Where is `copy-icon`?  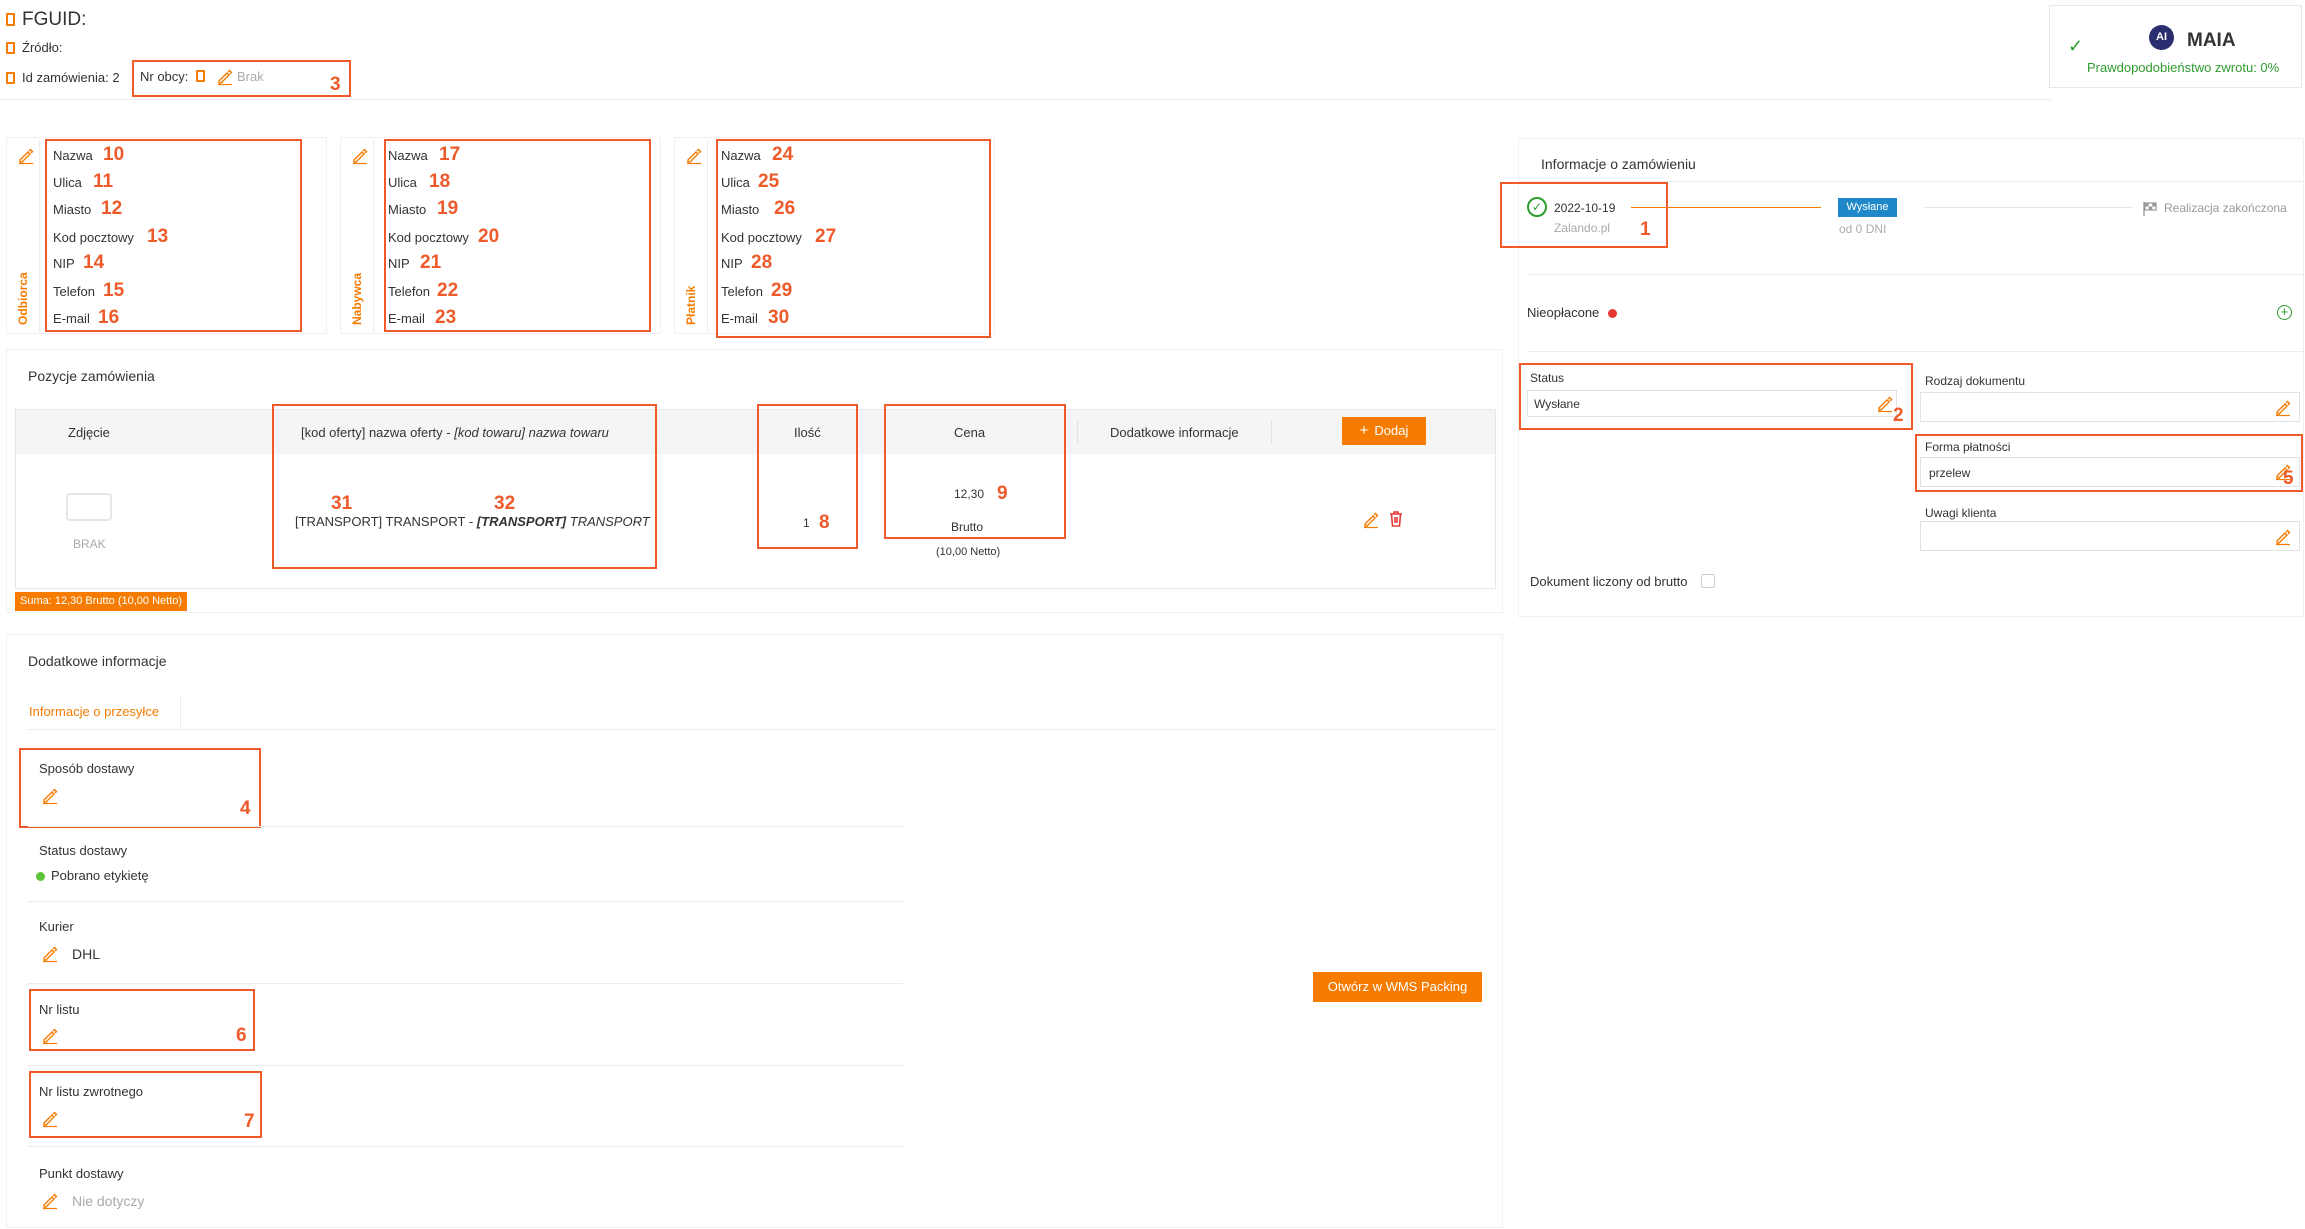
copy-icon is located at coordinates (200, 76).